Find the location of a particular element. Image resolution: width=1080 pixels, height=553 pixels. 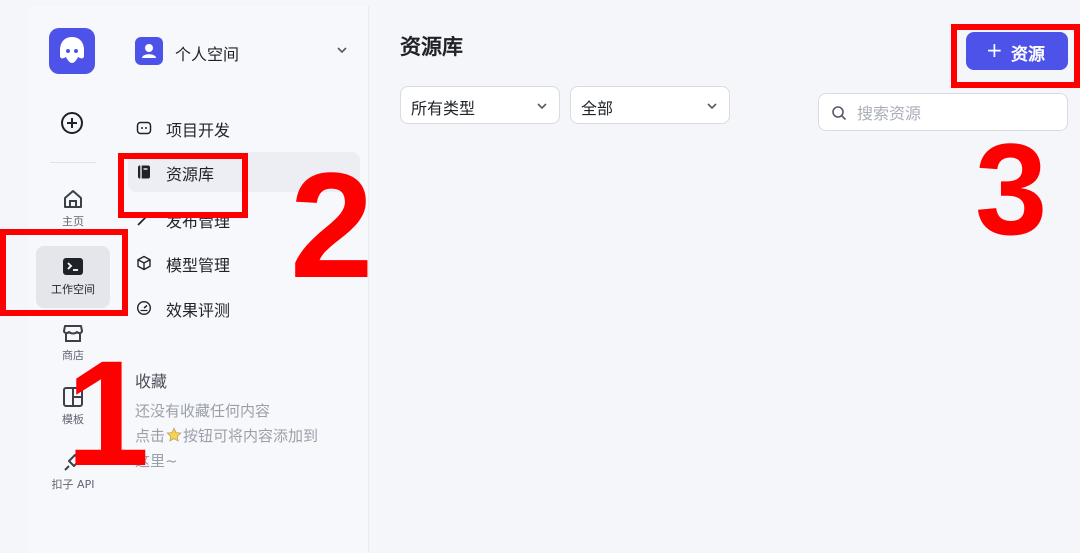

workspace-label: 个人空间 is located at coordinates (207, 54).